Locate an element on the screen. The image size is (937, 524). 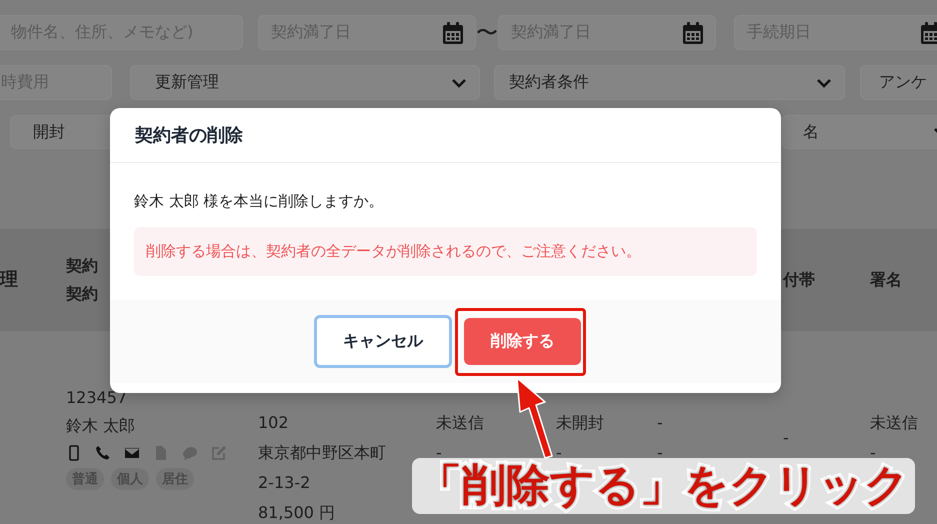
dialog-title: 契約者の削除 is located at coordinates (189, 135).